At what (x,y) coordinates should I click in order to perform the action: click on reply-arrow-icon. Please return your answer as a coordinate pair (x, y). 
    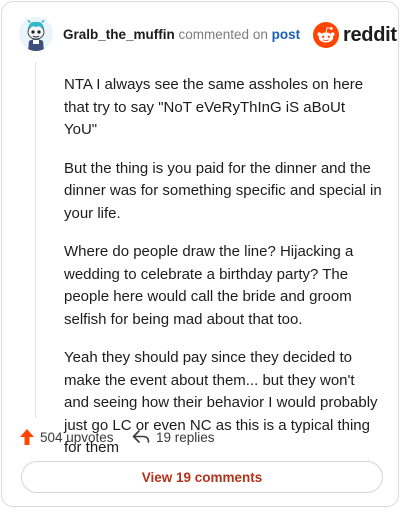
    Looking at the image, I should click on (141, 436).